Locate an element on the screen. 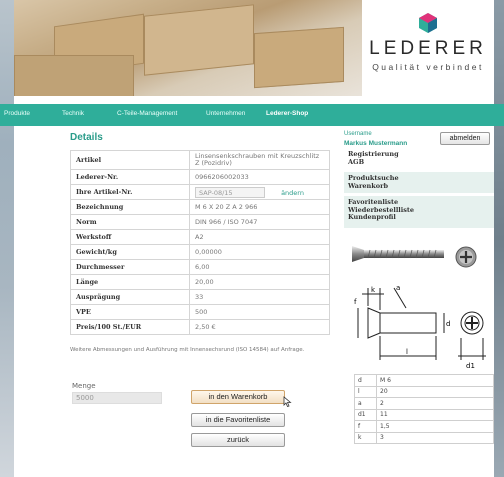  table-row: Durchmesser 6,00 is located at coordinates (200, 267).